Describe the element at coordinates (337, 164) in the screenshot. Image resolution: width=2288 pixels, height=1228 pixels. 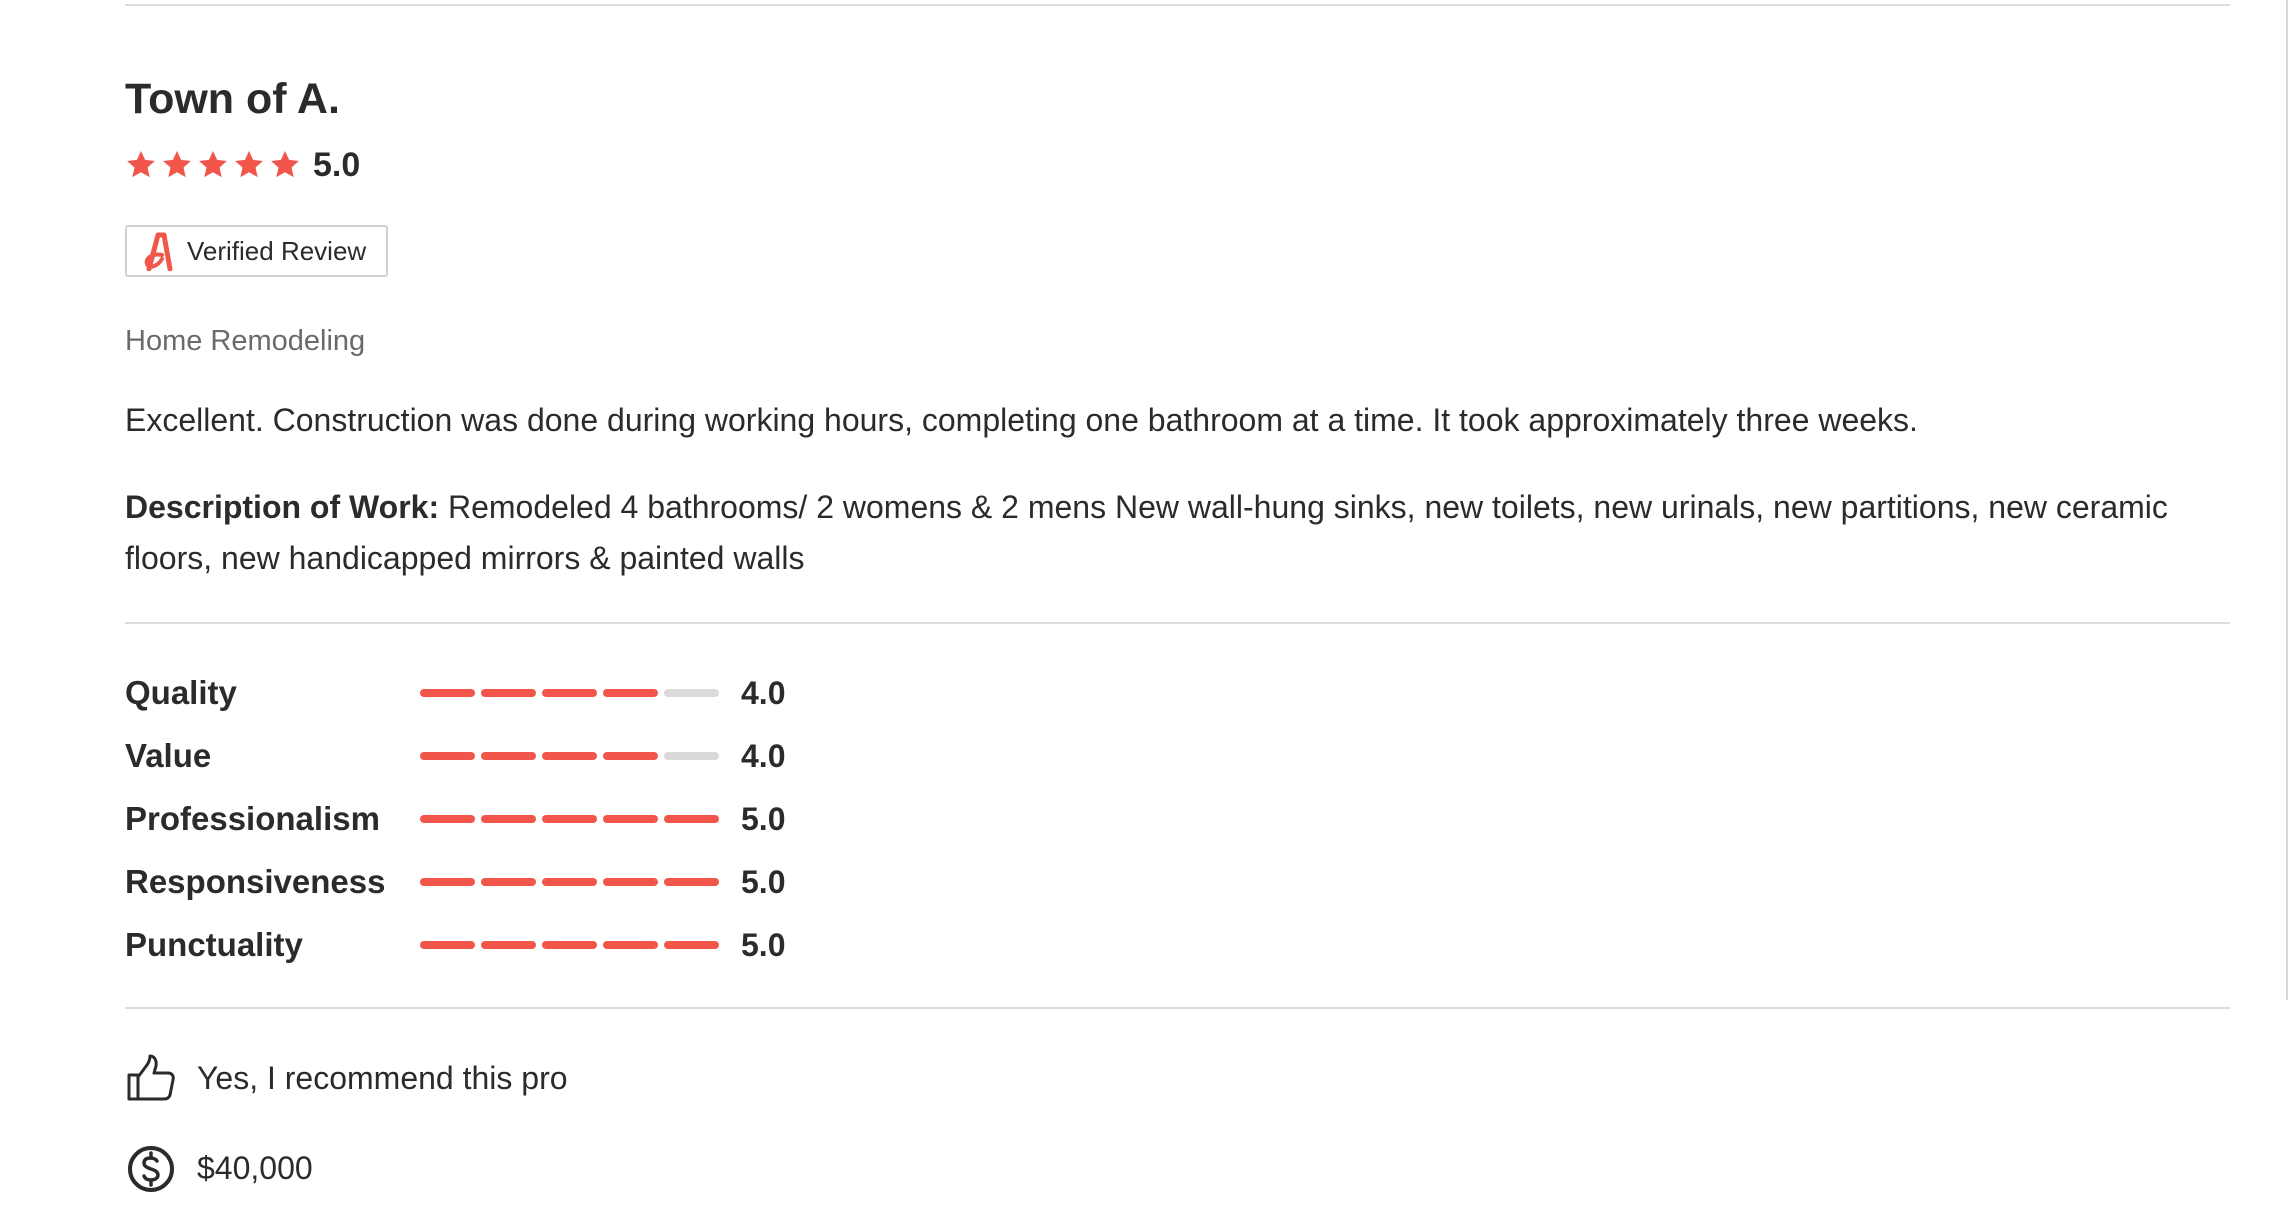
I see `rating-value: 5.0` at that location.